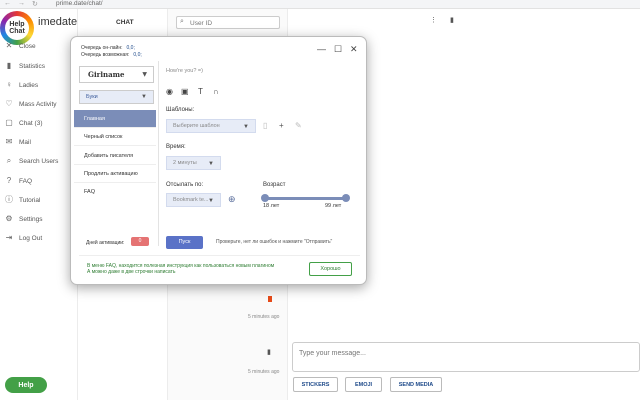  I want to click on trash-icon: ▯, so click(265, 125).